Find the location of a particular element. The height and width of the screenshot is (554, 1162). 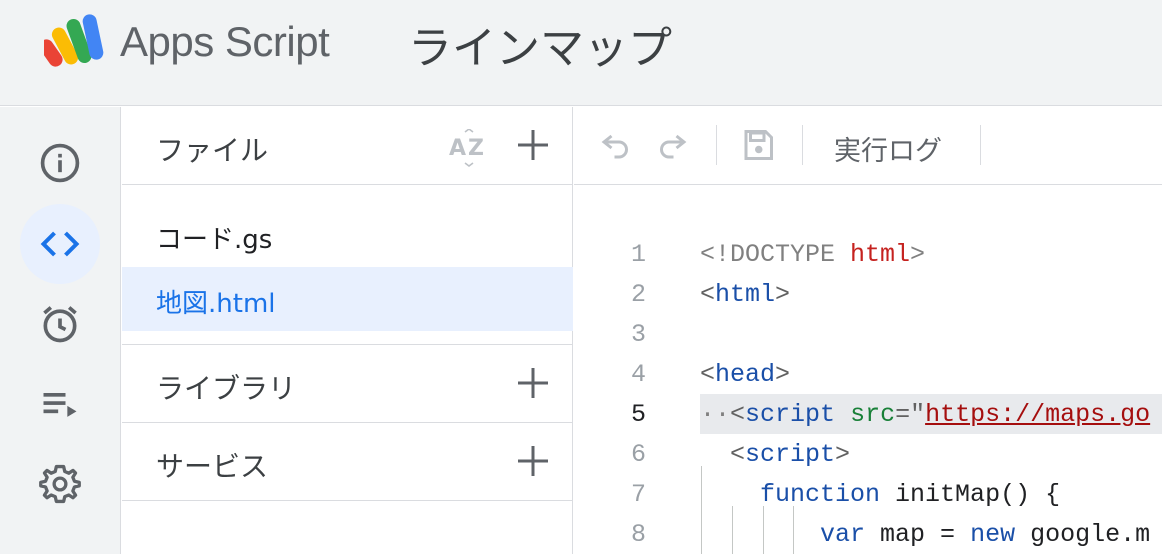

services-section-header: サービス is located at coordinates (347, 462).